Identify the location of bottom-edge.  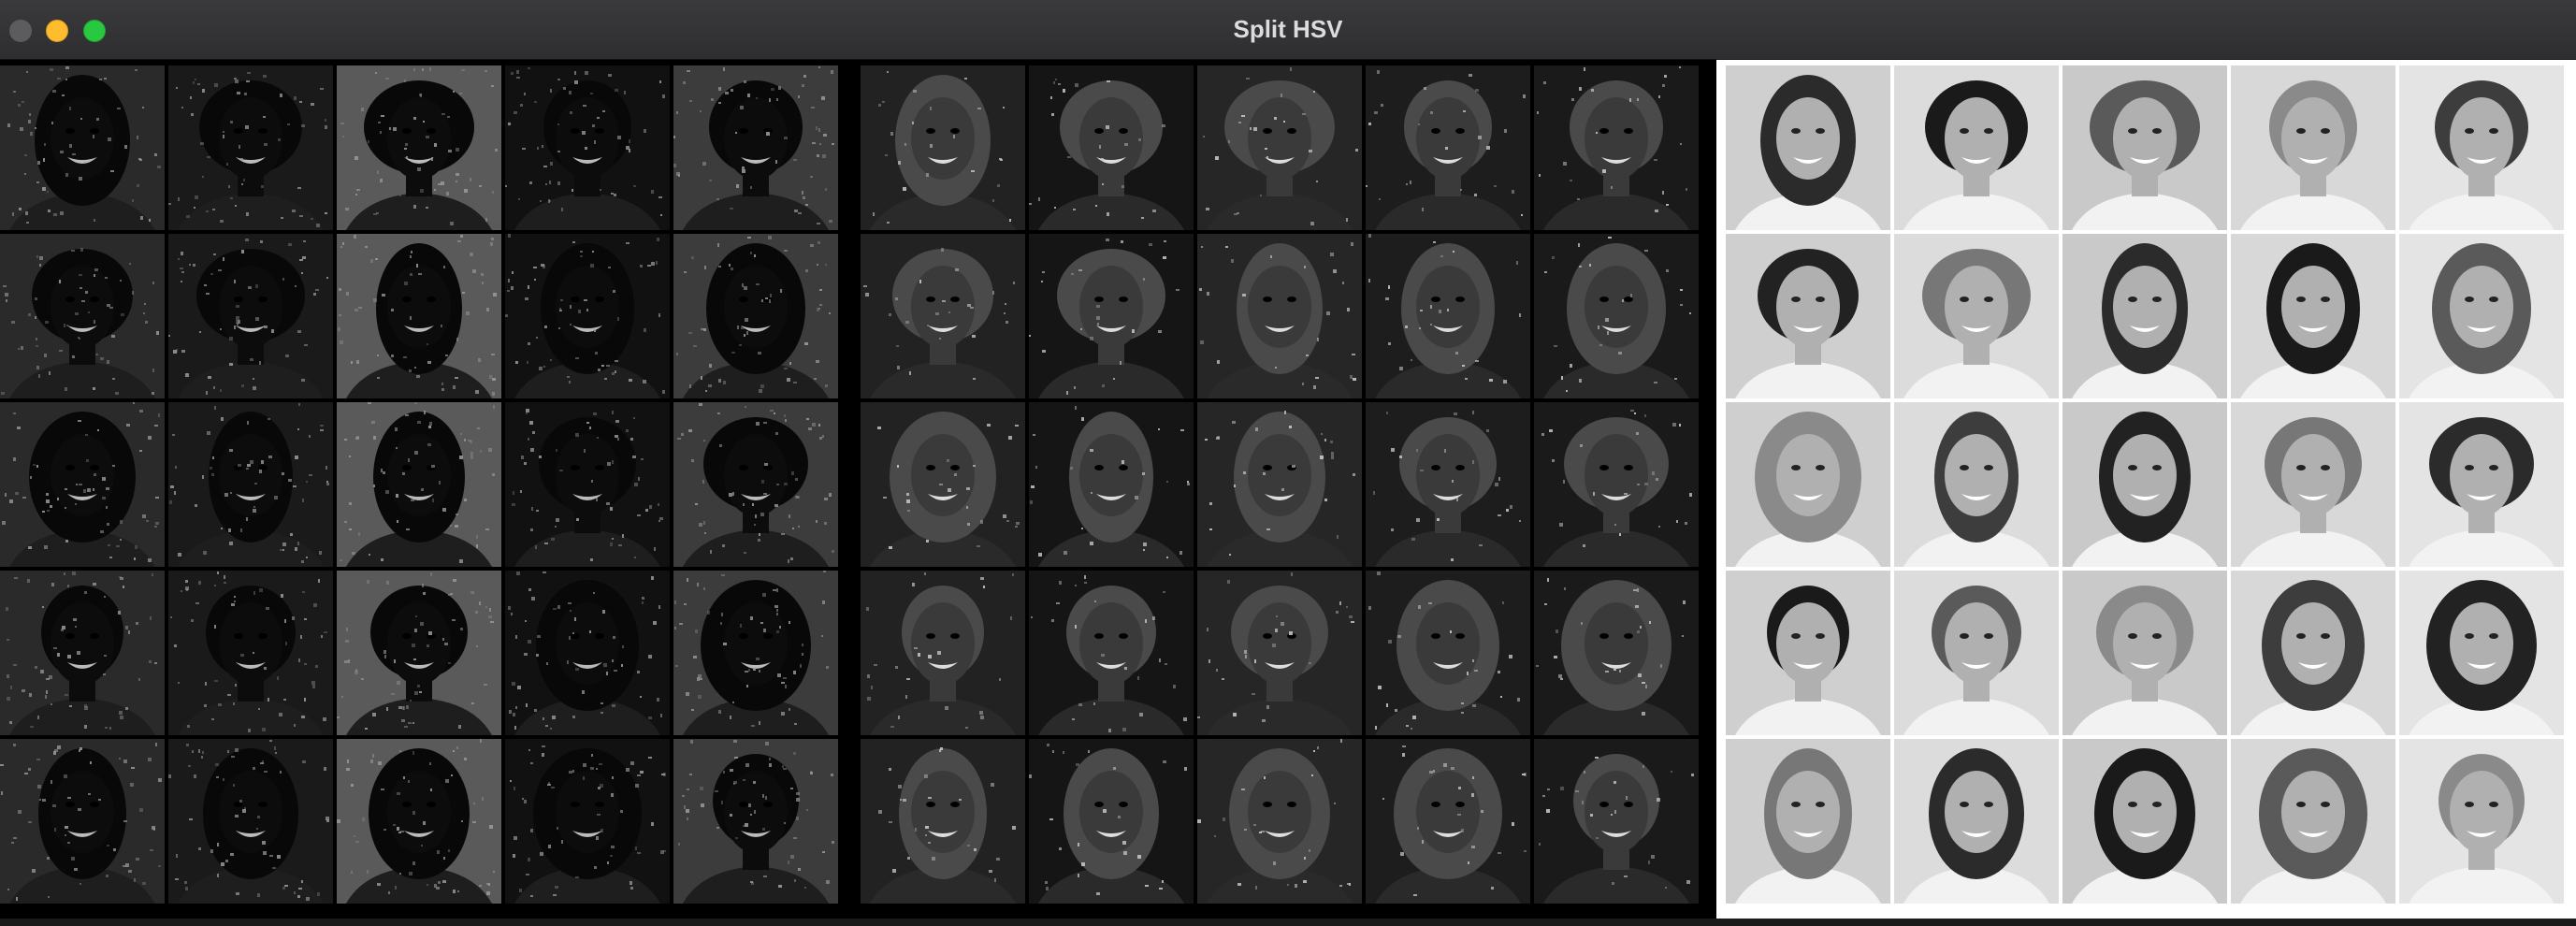
(1288, 922).